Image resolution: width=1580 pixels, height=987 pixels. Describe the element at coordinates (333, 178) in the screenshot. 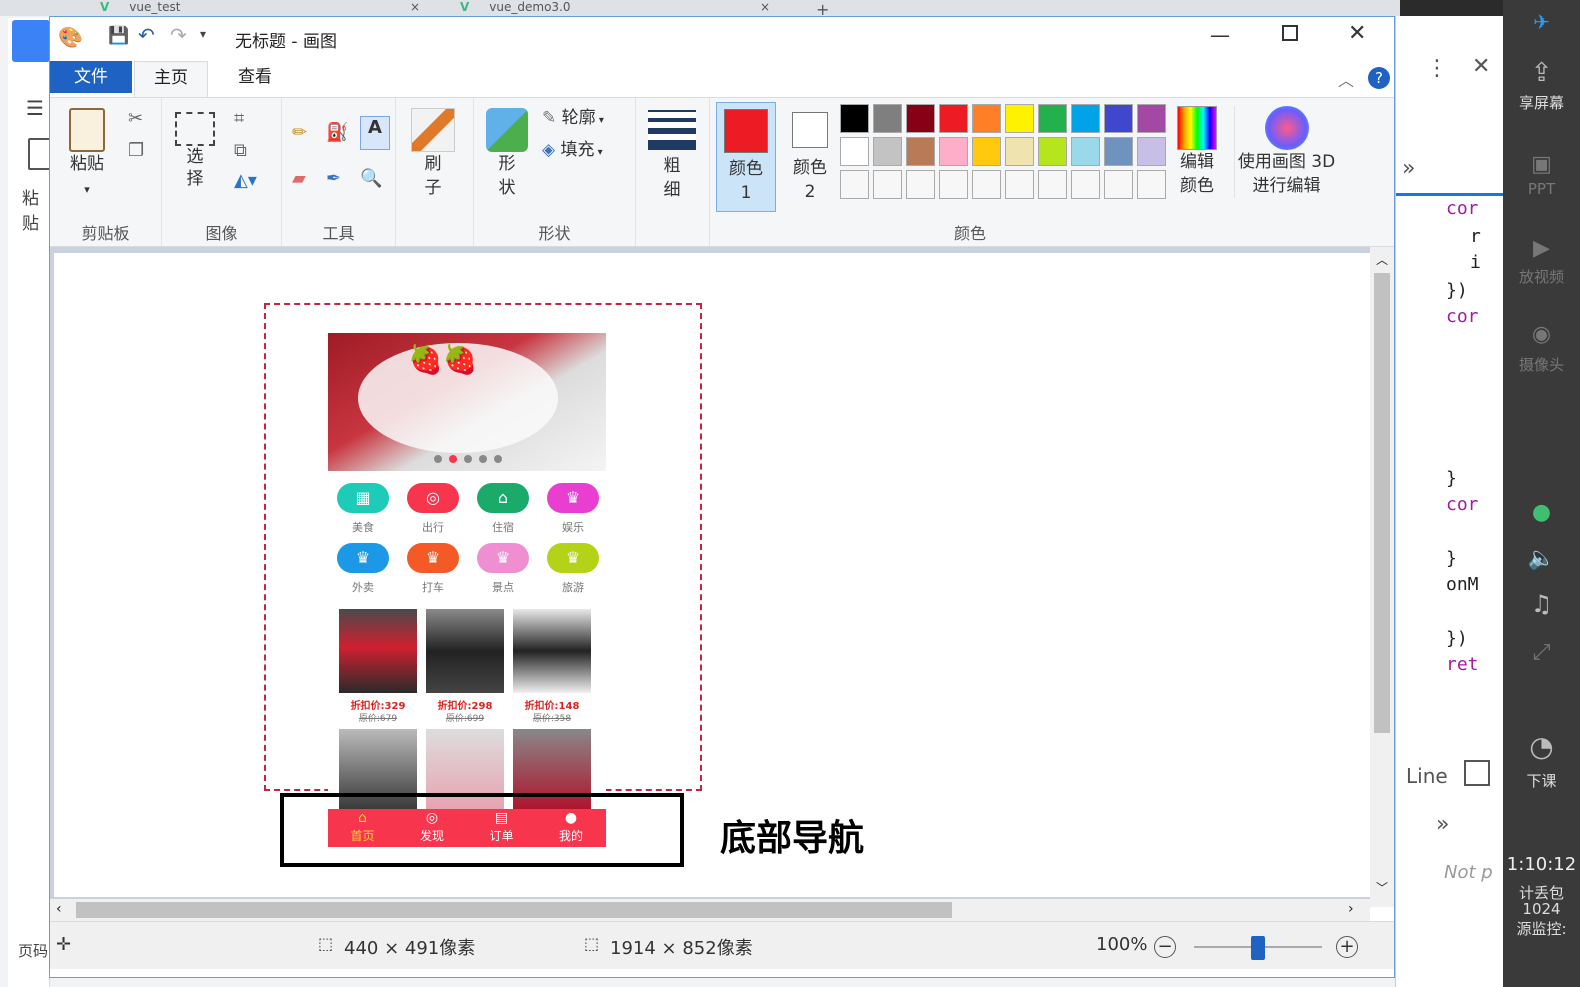

I see `color-picker-icon: ✒` at that location.